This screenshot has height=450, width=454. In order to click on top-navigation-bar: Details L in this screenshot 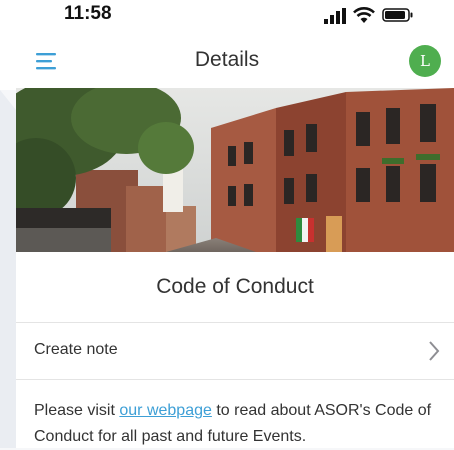, I will do `click(227, 60)`.